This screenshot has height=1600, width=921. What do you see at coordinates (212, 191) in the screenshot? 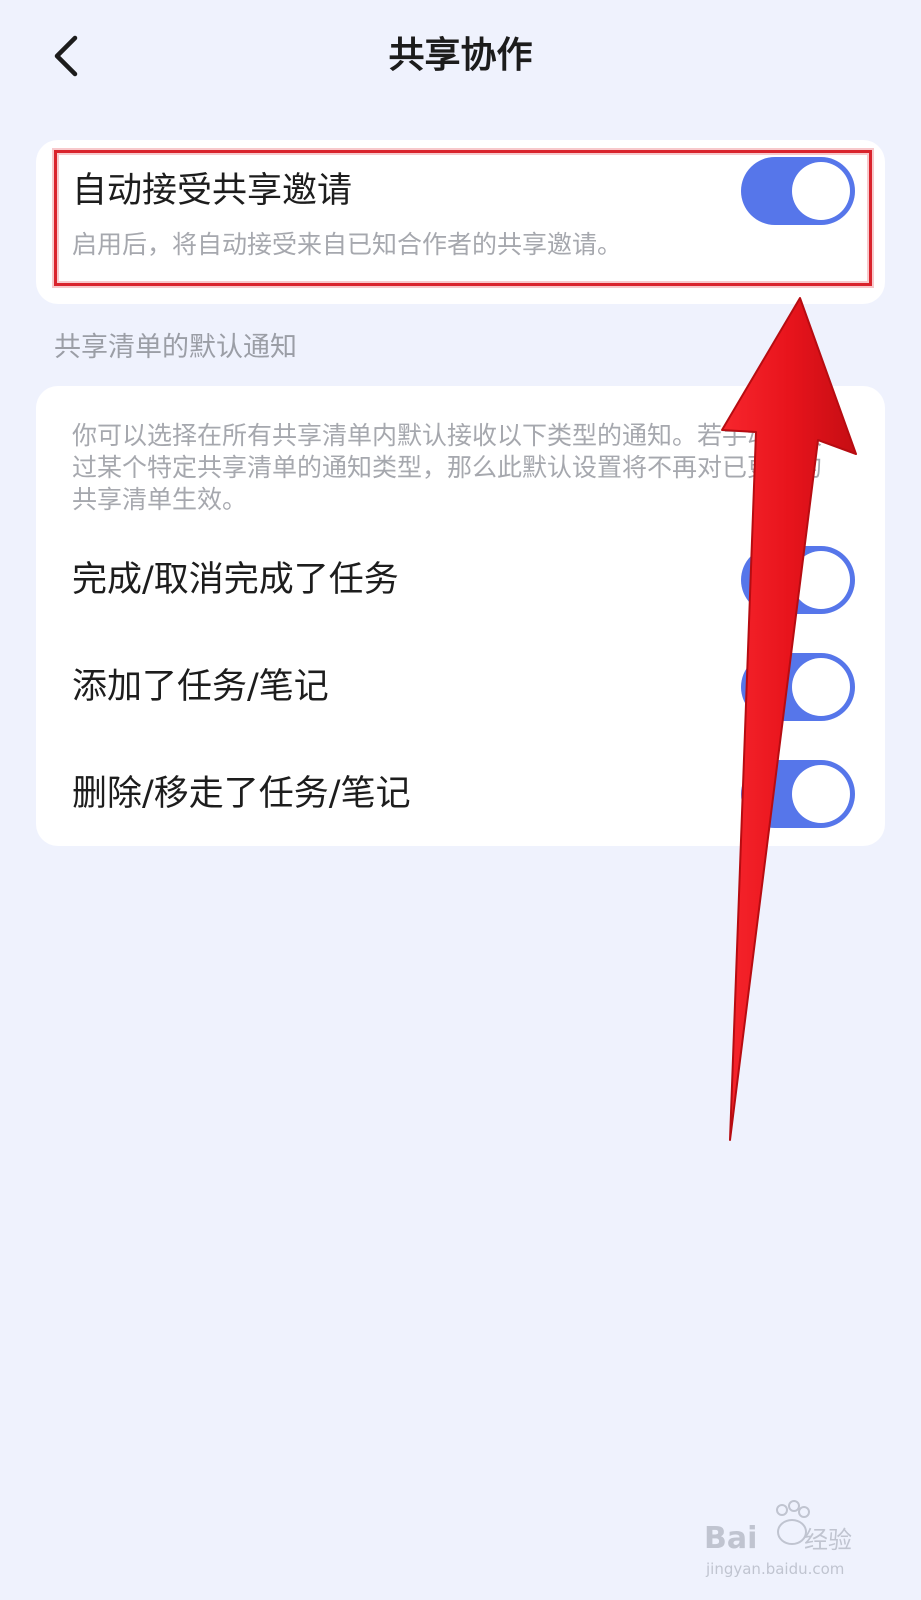
I see `auto-accept-title: 自动接受共享邀请` at bounding box center [212, 191].